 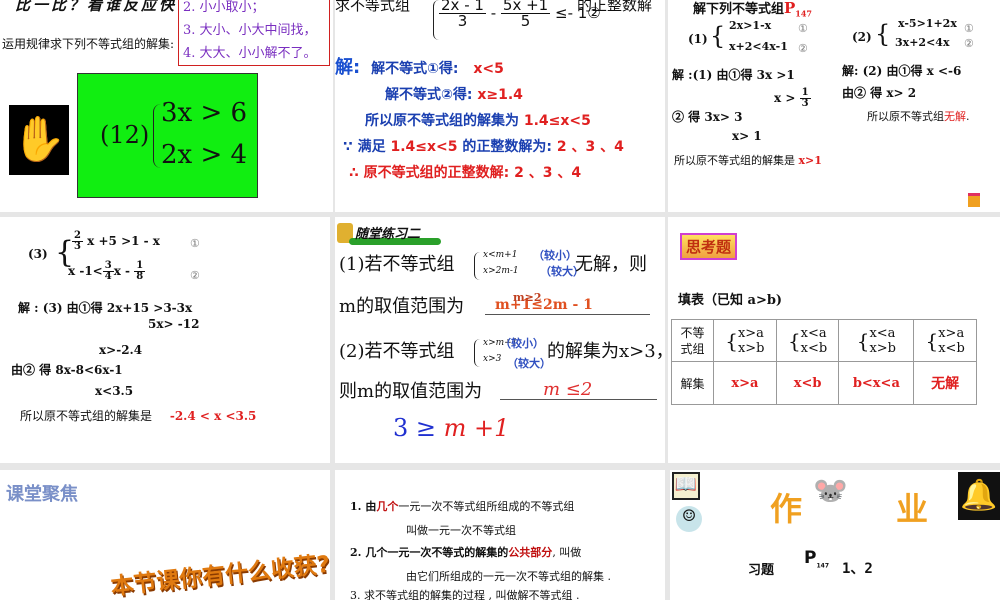 What do you see at coordinates (730, 300) in the screenshot?
I see `table-title: 填表（已知 a>b)` at bounding box center [730, 300].